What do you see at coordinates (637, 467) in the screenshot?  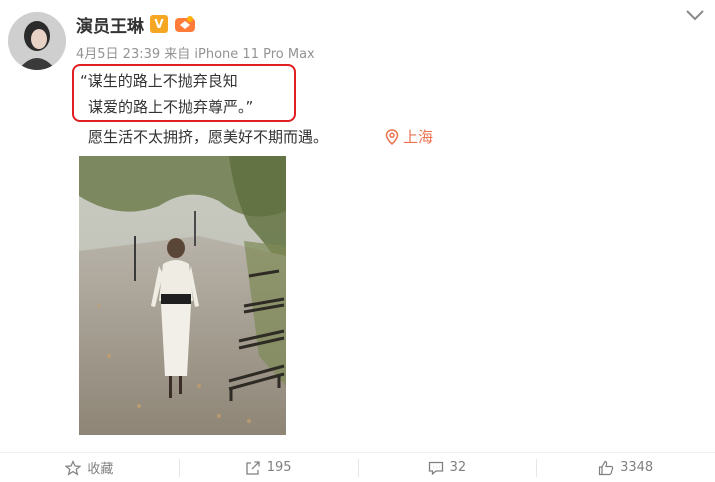 I see `like-count: 3348` at bounding box center [637, 467].